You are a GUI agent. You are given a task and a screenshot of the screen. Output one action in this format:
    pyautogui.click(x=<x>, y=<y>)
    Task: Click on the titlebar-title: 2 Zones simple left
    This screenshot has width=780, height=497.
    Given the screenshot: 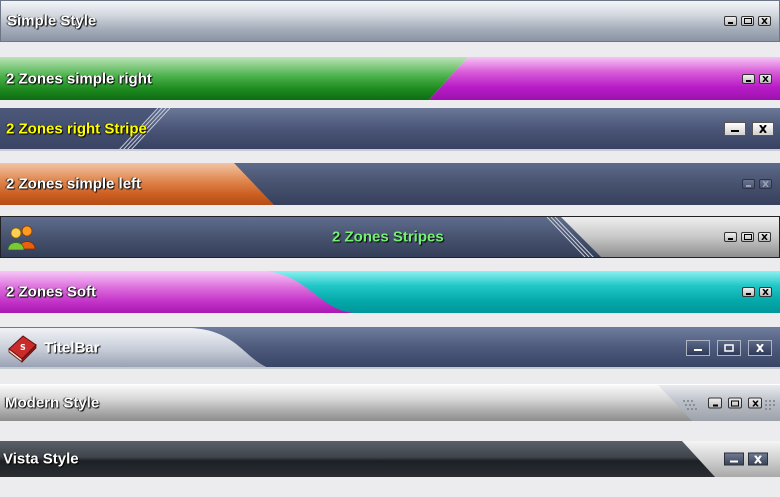 What is the action you would take?
    pyautogui.click(x=74, y=184)
    